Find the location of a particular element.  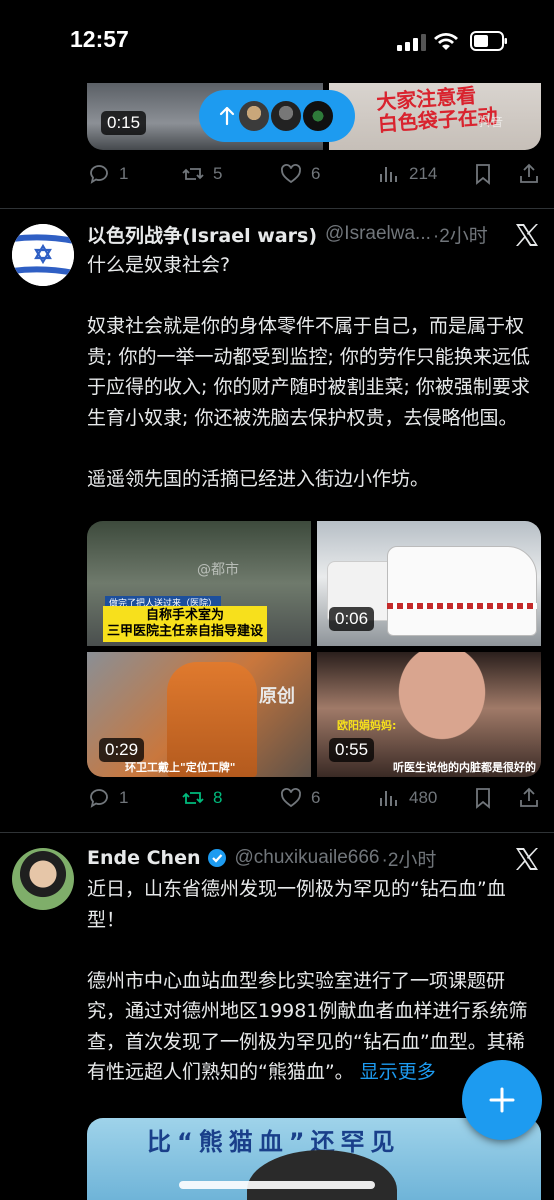

tweet-actions: 1 5 6 214 is located at coordinates (314, 177).